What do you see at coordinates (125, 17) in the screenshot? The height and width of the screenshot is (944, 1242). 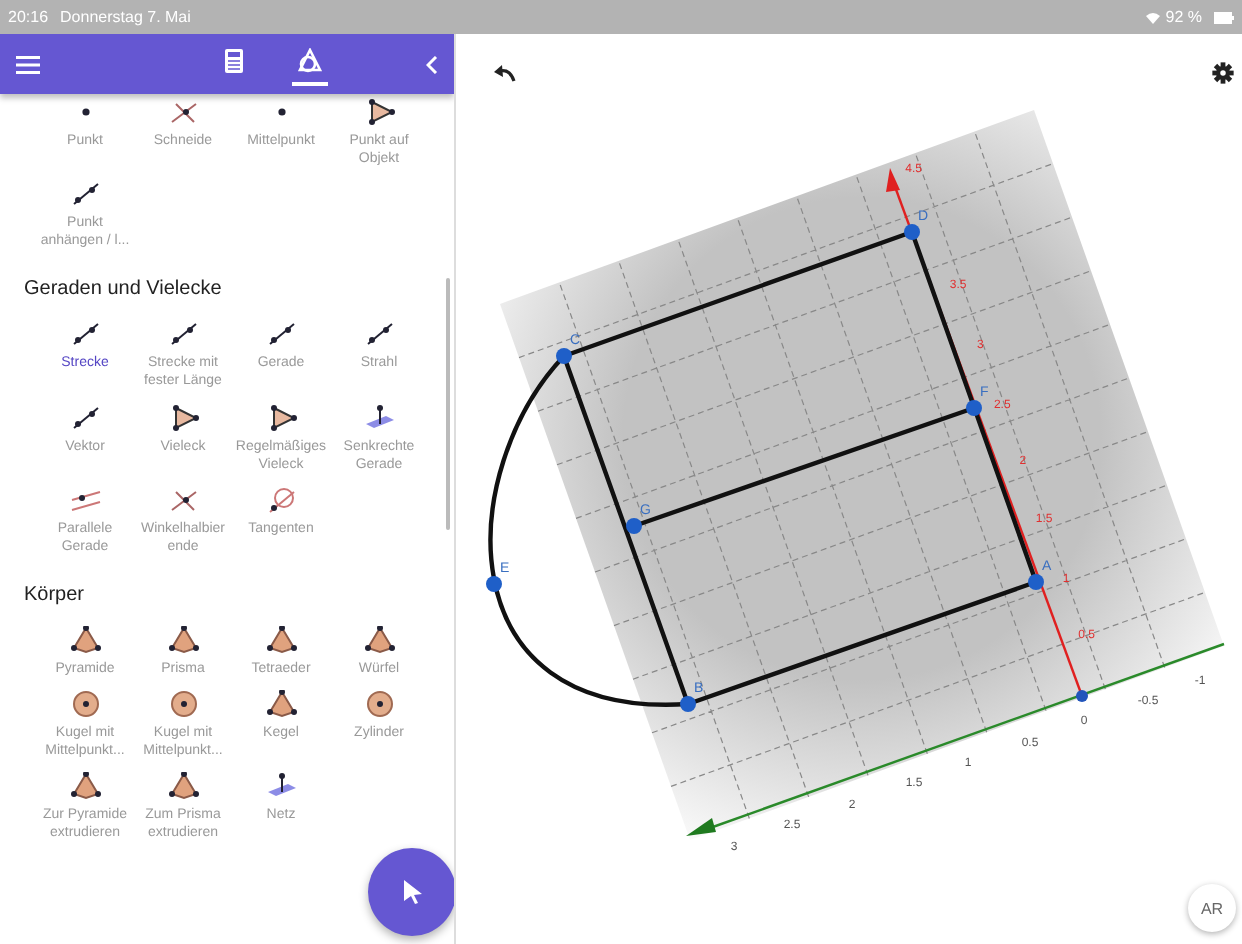 I see `date-text: Donnerstag 7. Mai` at bounding box center [125, 17].